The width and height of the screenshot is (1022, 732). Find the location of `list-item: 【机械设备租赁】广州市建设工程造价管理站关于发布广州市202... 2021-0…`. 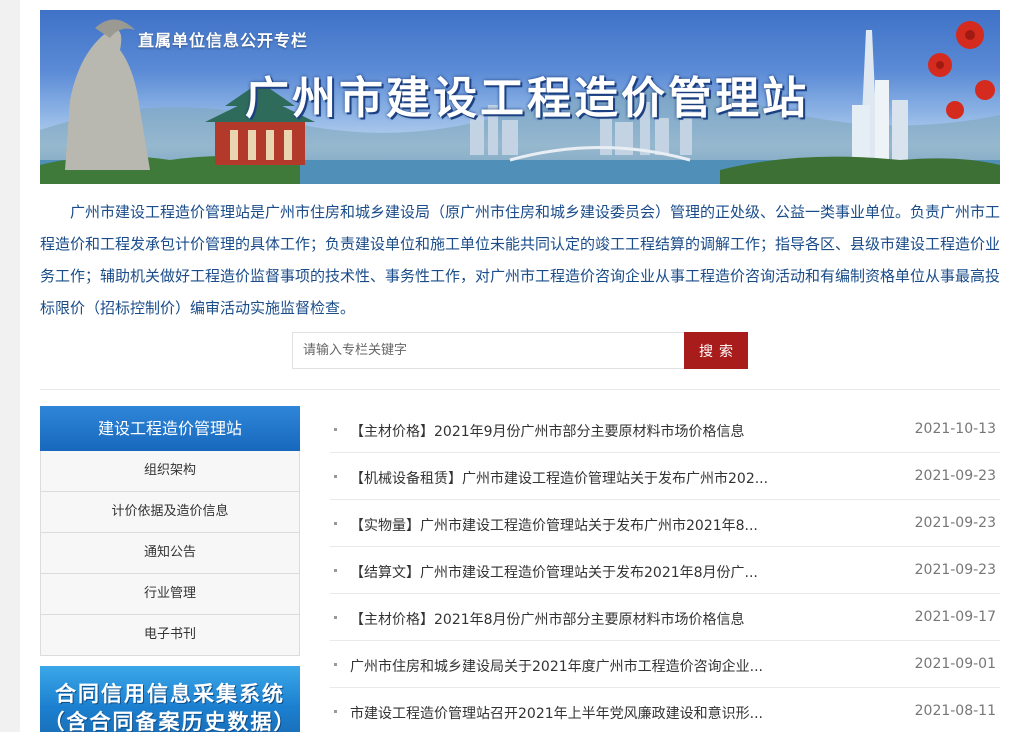

list-item: 【机械设备租赁】广州市建设工程造价管理站关于发布广州市202... 2021-0… is located at coordinates (665, 476).